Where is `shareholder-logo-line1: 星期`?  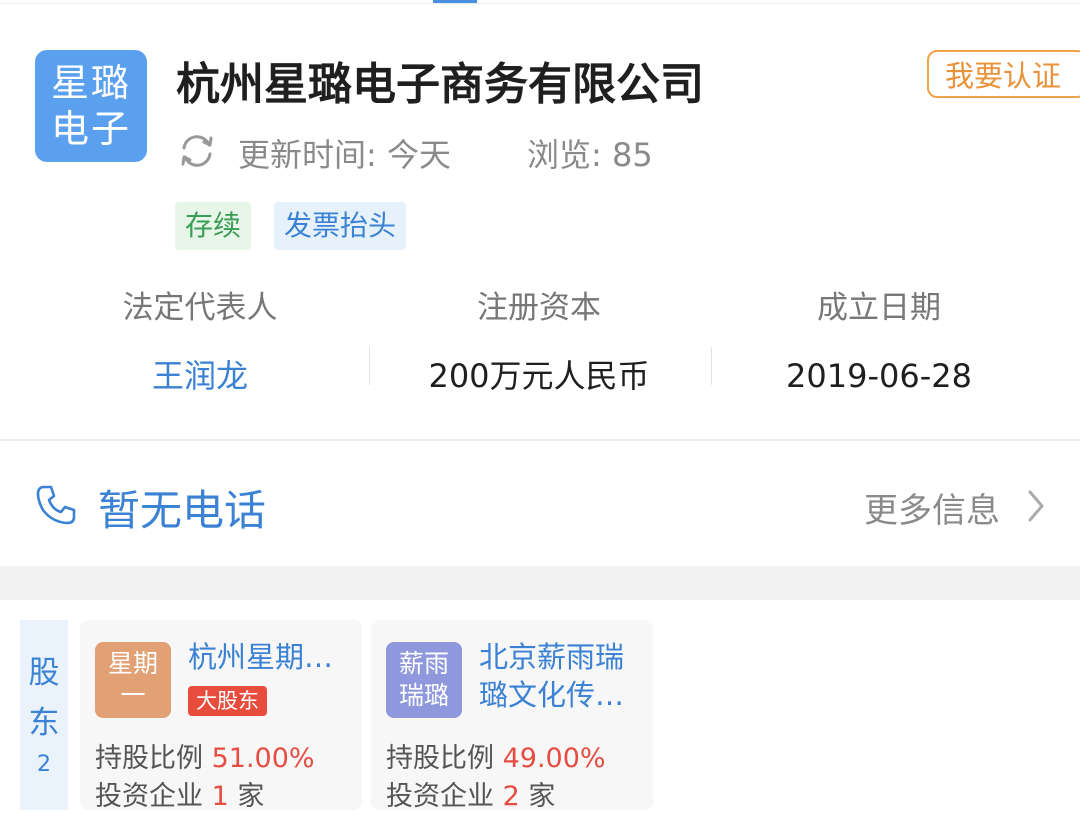 shareholder-logo-line1: 星期 is located at coordinates (132, 663).